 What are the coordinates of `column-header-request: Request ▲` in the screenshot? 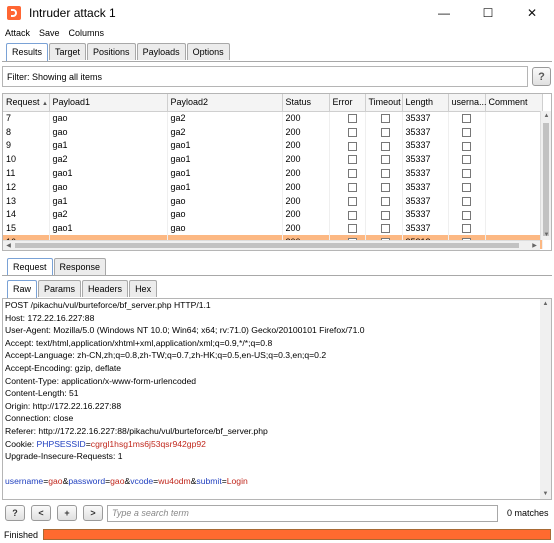 It's located at (26, 103).